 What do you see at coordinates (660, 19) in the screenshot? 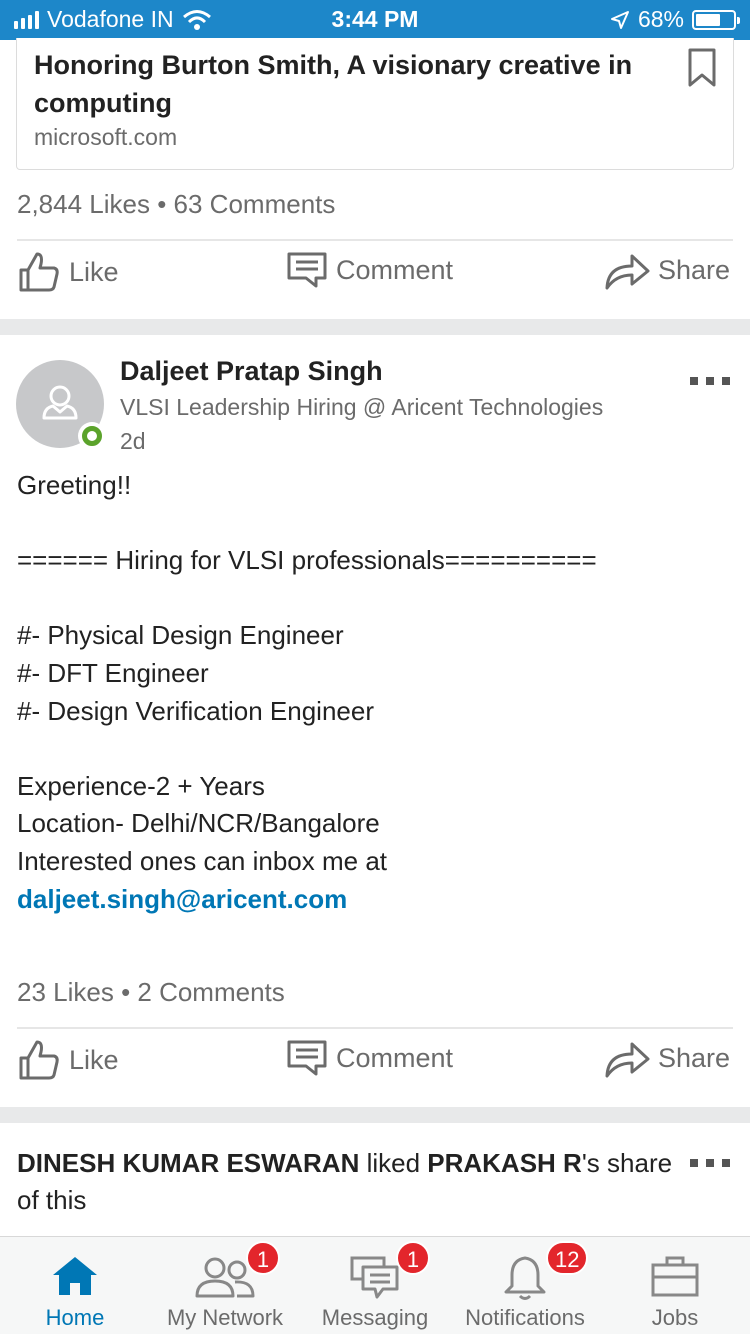
I see `battery-percent: 68%` at bounding box center [660, 19].